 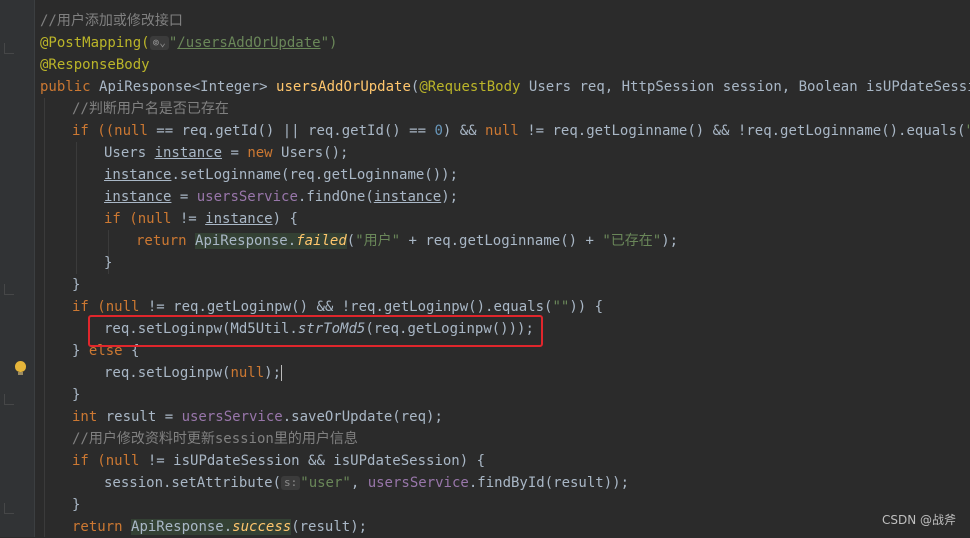 I want to click on editor-gutter, so click(x=17, y=268).